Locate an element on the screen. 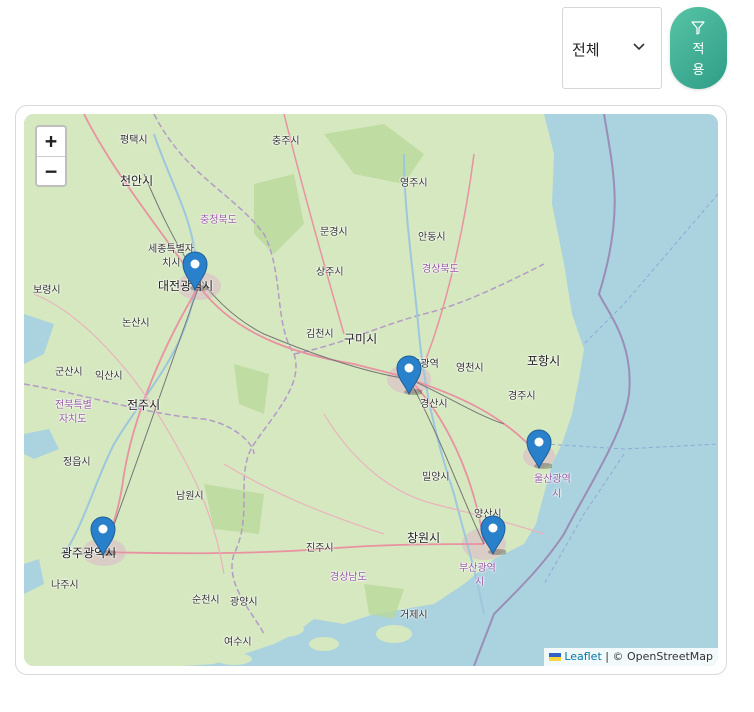 This screenshot has width=754, height=712. place-label: 평택시 is located at coordinates (134, 140).